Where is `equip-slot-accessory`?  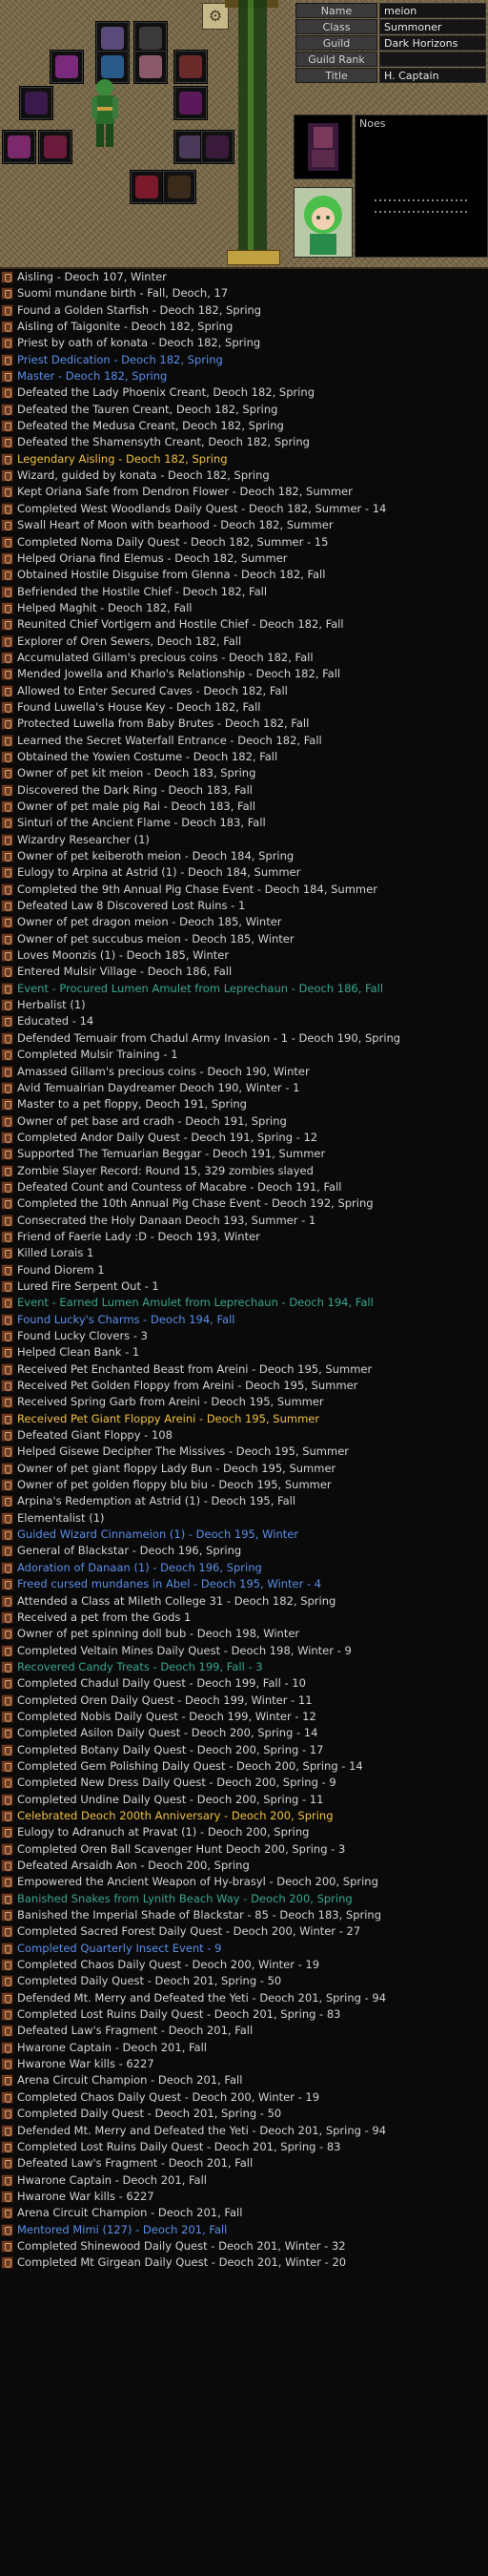 equip-slot-accessory is located at coordinates (217, 147).